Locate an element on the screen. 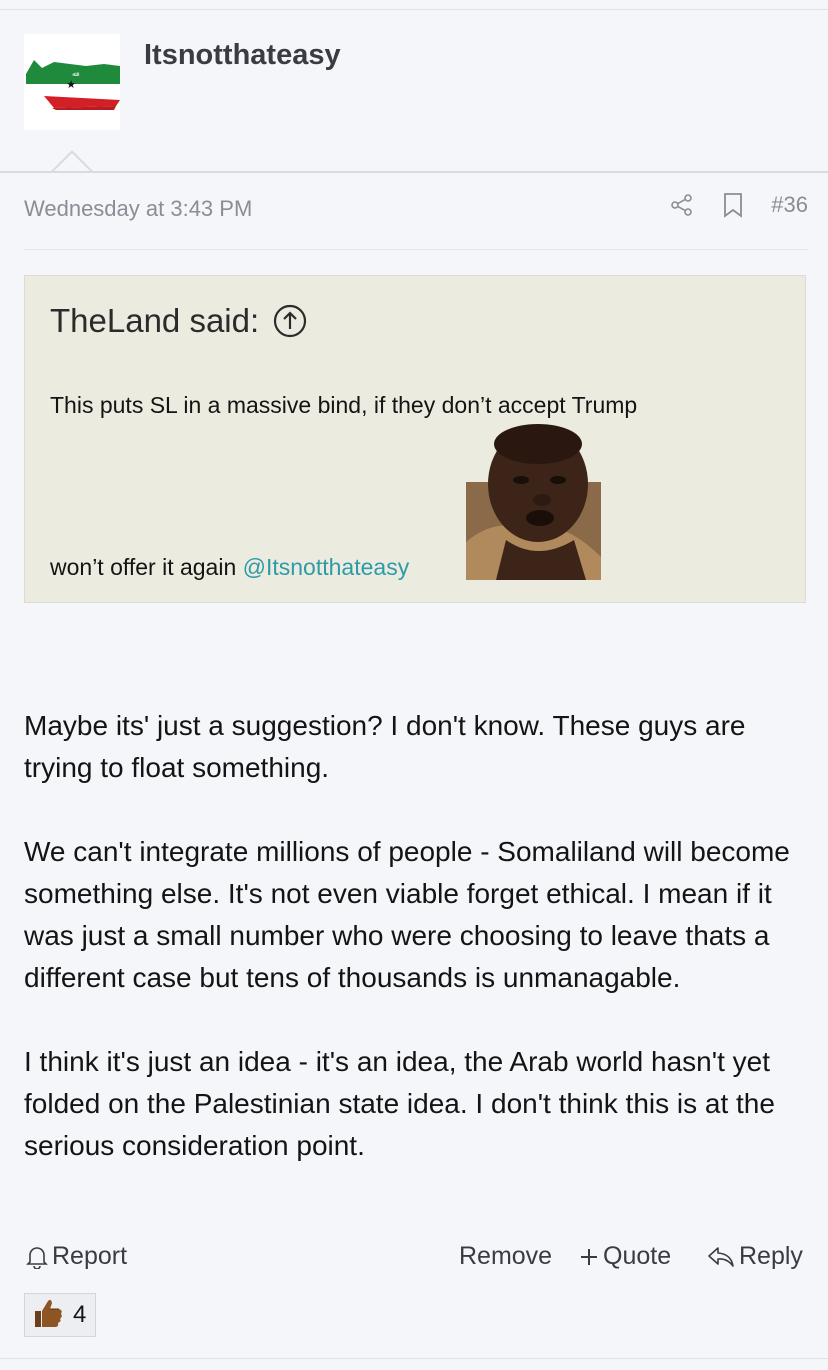 The image size is (828, 1370). reply-button: Reply is located at coordinates (755, 1256).